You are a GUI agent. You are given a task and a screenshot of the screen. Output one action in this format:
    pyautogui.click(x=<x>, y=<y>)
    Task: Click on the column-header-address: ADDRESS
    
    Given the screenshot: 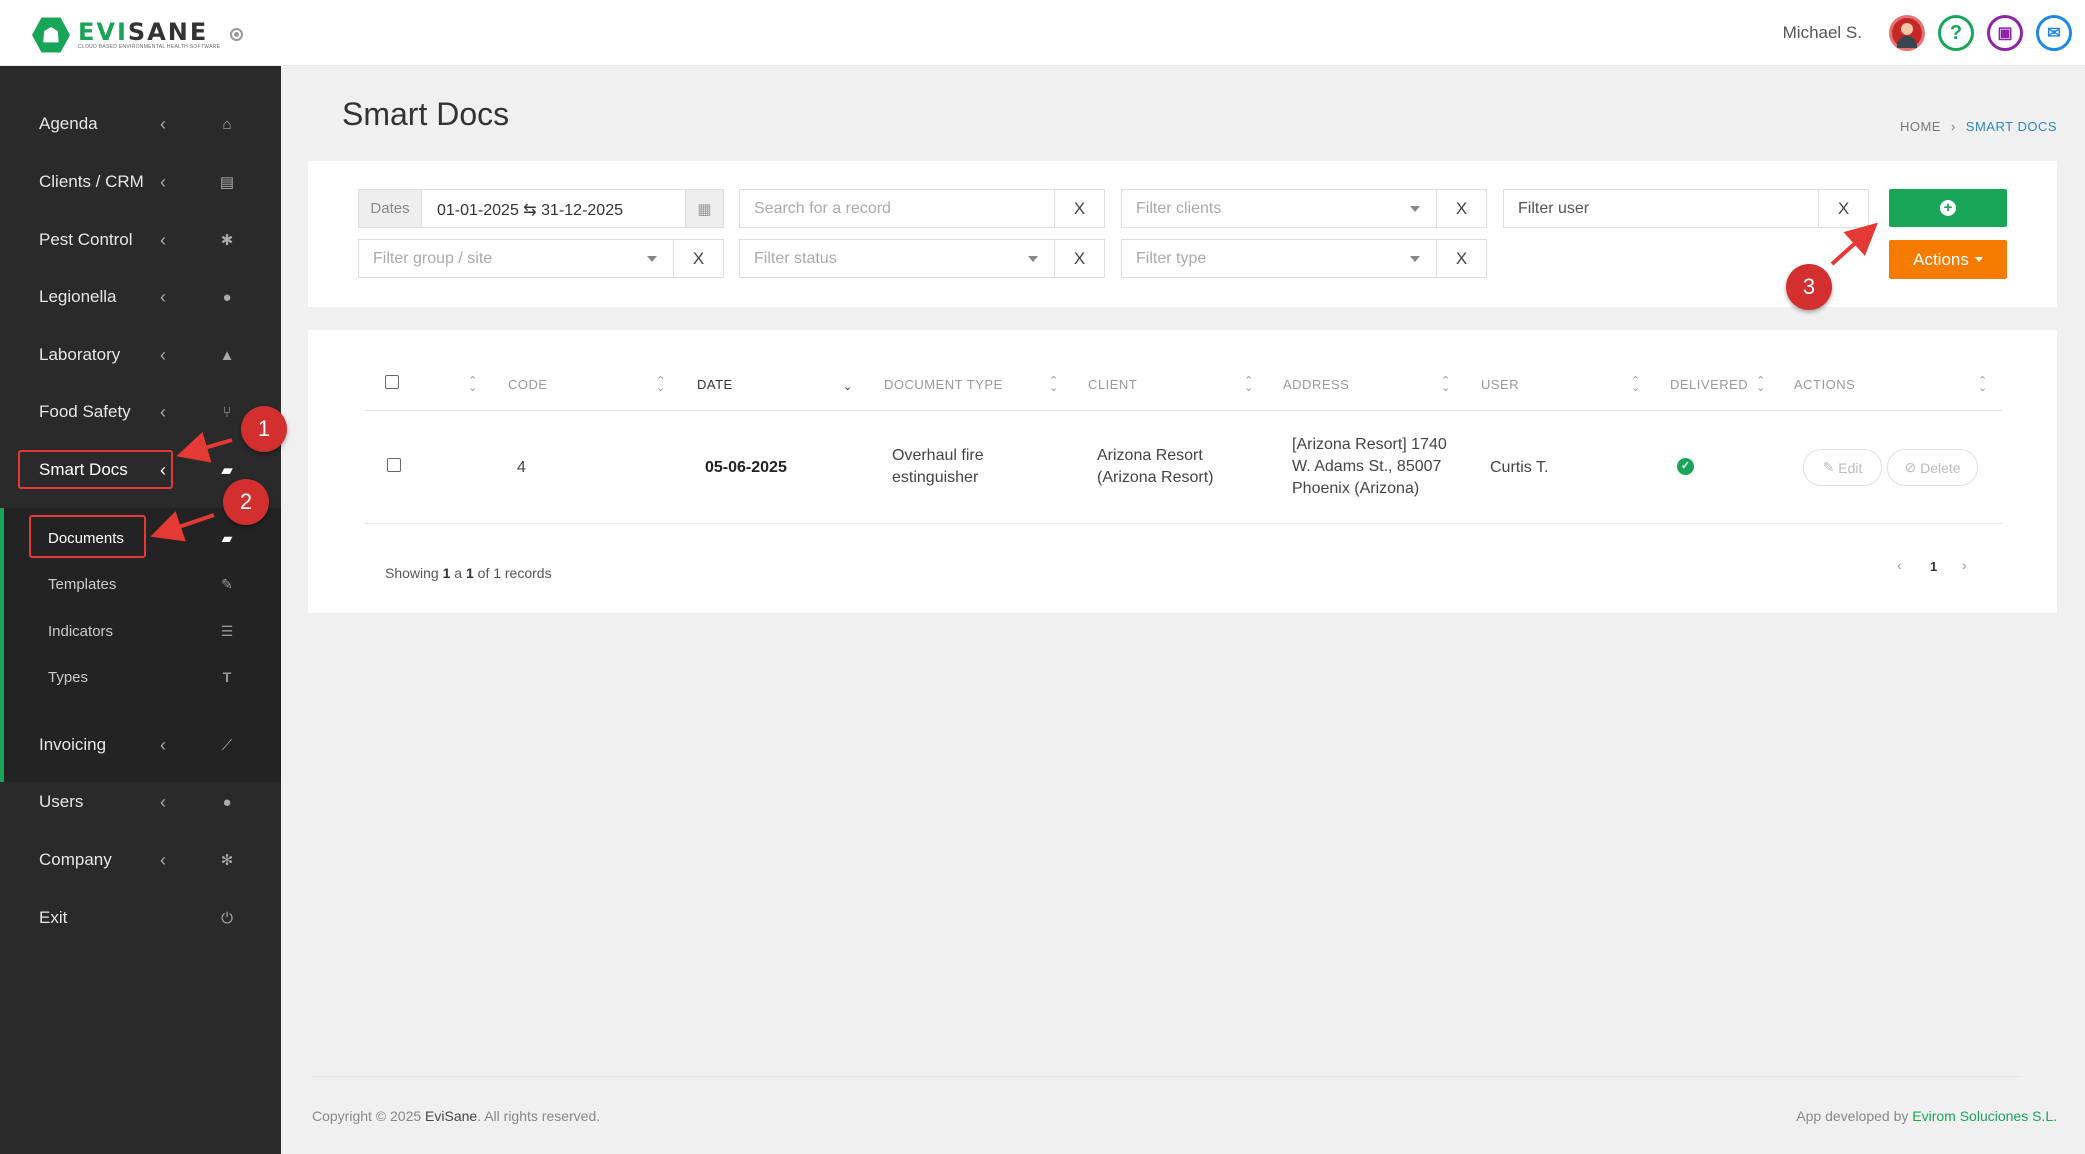 What is the action you would take?
    pyautogui.click(x=1316, y=384)
    